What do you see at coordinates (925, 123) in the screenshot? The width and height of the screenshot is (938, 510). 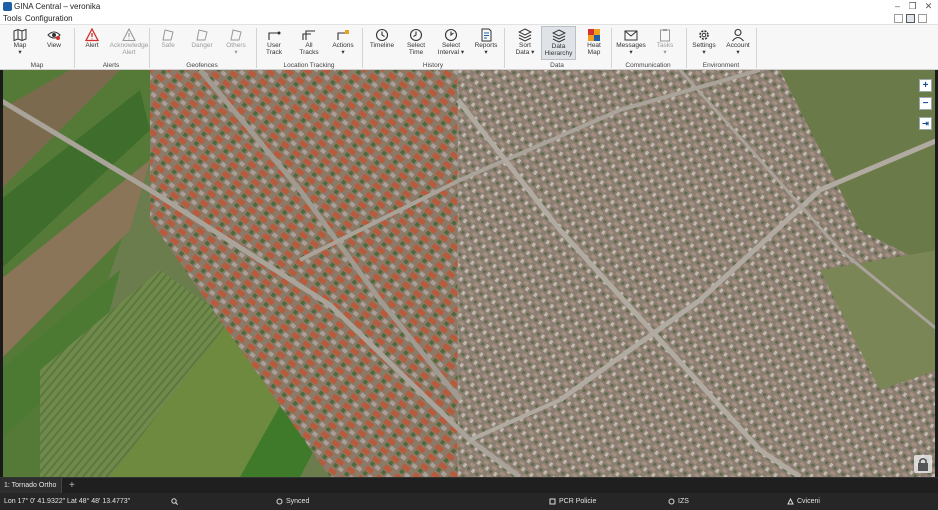 I see `fit-extent-button: ⇥` at bounding box center [925, 123].